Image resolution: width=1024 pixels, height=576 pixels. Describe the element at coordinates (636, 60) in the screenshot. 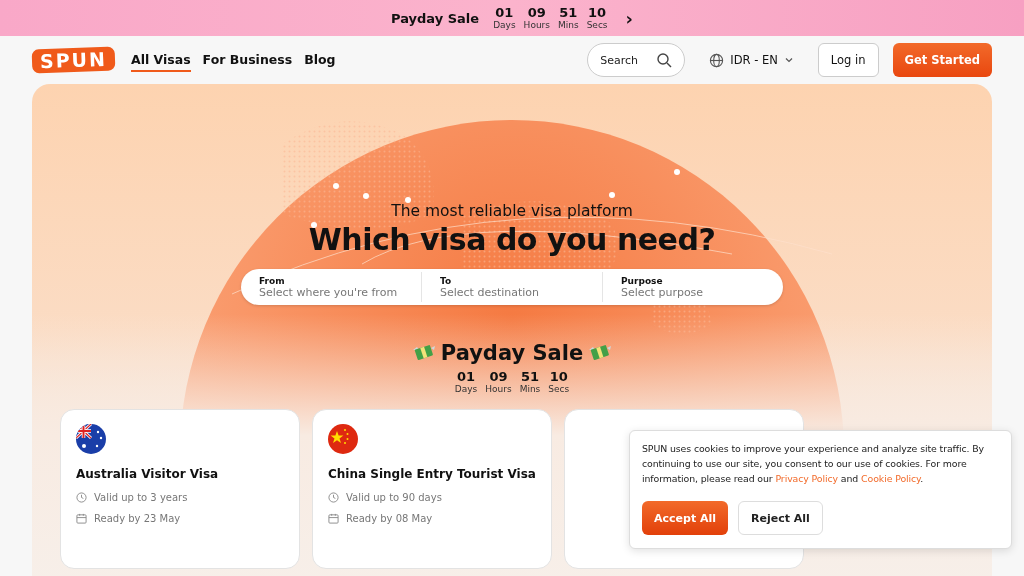

I see `search-field: Search` at that location.